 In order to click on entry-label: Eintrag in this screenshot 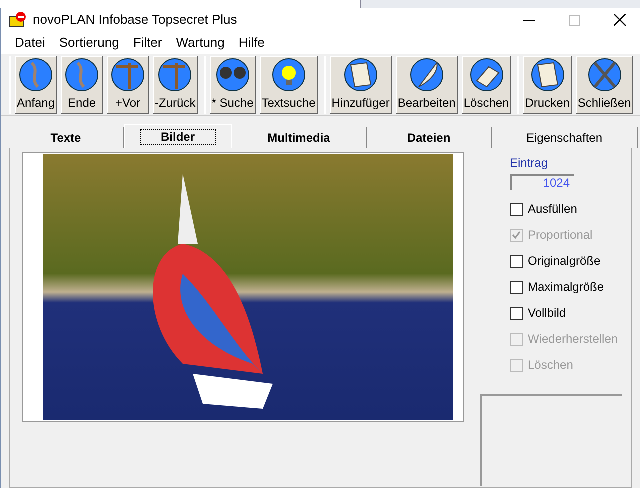, I will do `click(530, 163)`.